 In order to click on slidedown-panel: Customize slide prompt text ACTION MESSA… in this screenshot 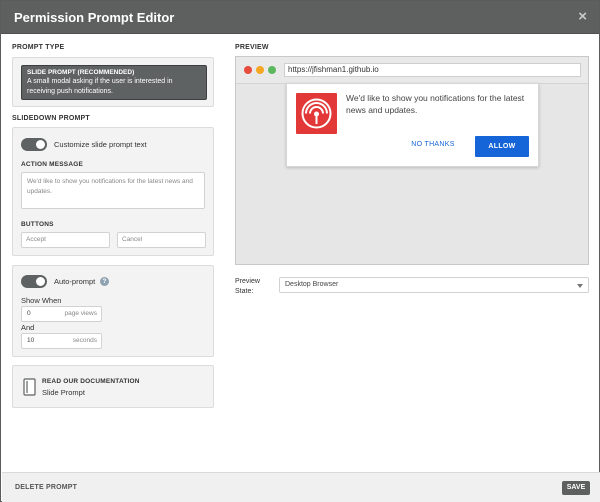, I will do `click(113, 191)`.